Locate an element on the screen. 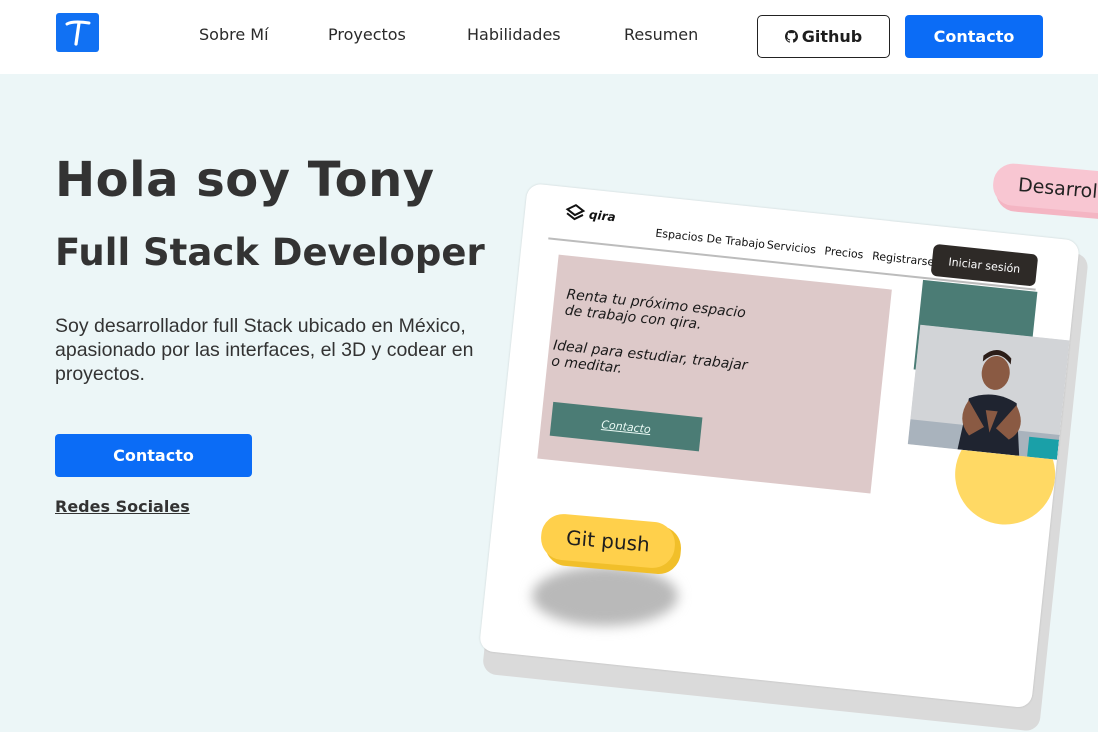 This screenshot has width=1098, height=732. nav-link-sobre-mi: Sobre Mí is located at coordinates (234, 34).